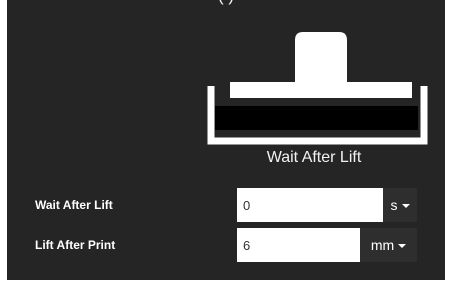 The height and width of the screenshot is (295, 450). I want to click on lift-after-print-input, so click(298, 245).